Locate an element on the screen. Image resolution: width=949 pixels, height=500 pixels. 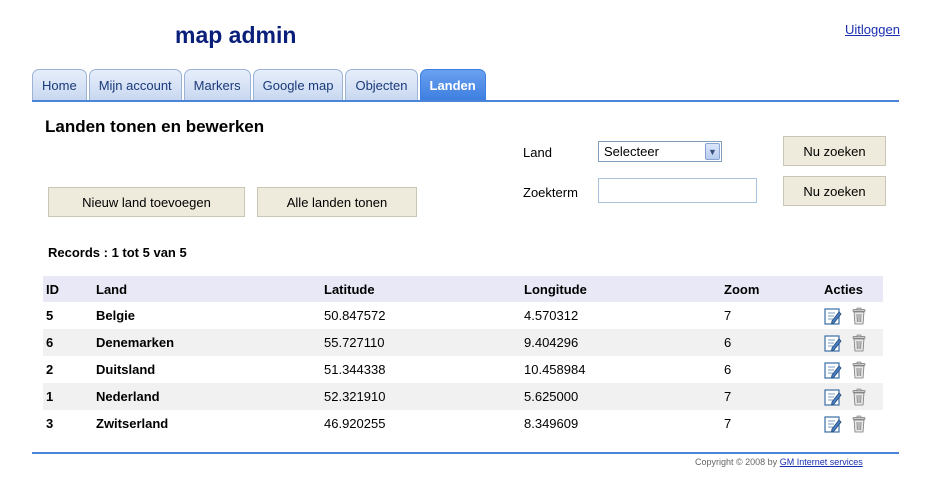
cell-land: Duitsland is located at coordinates (126, 369).